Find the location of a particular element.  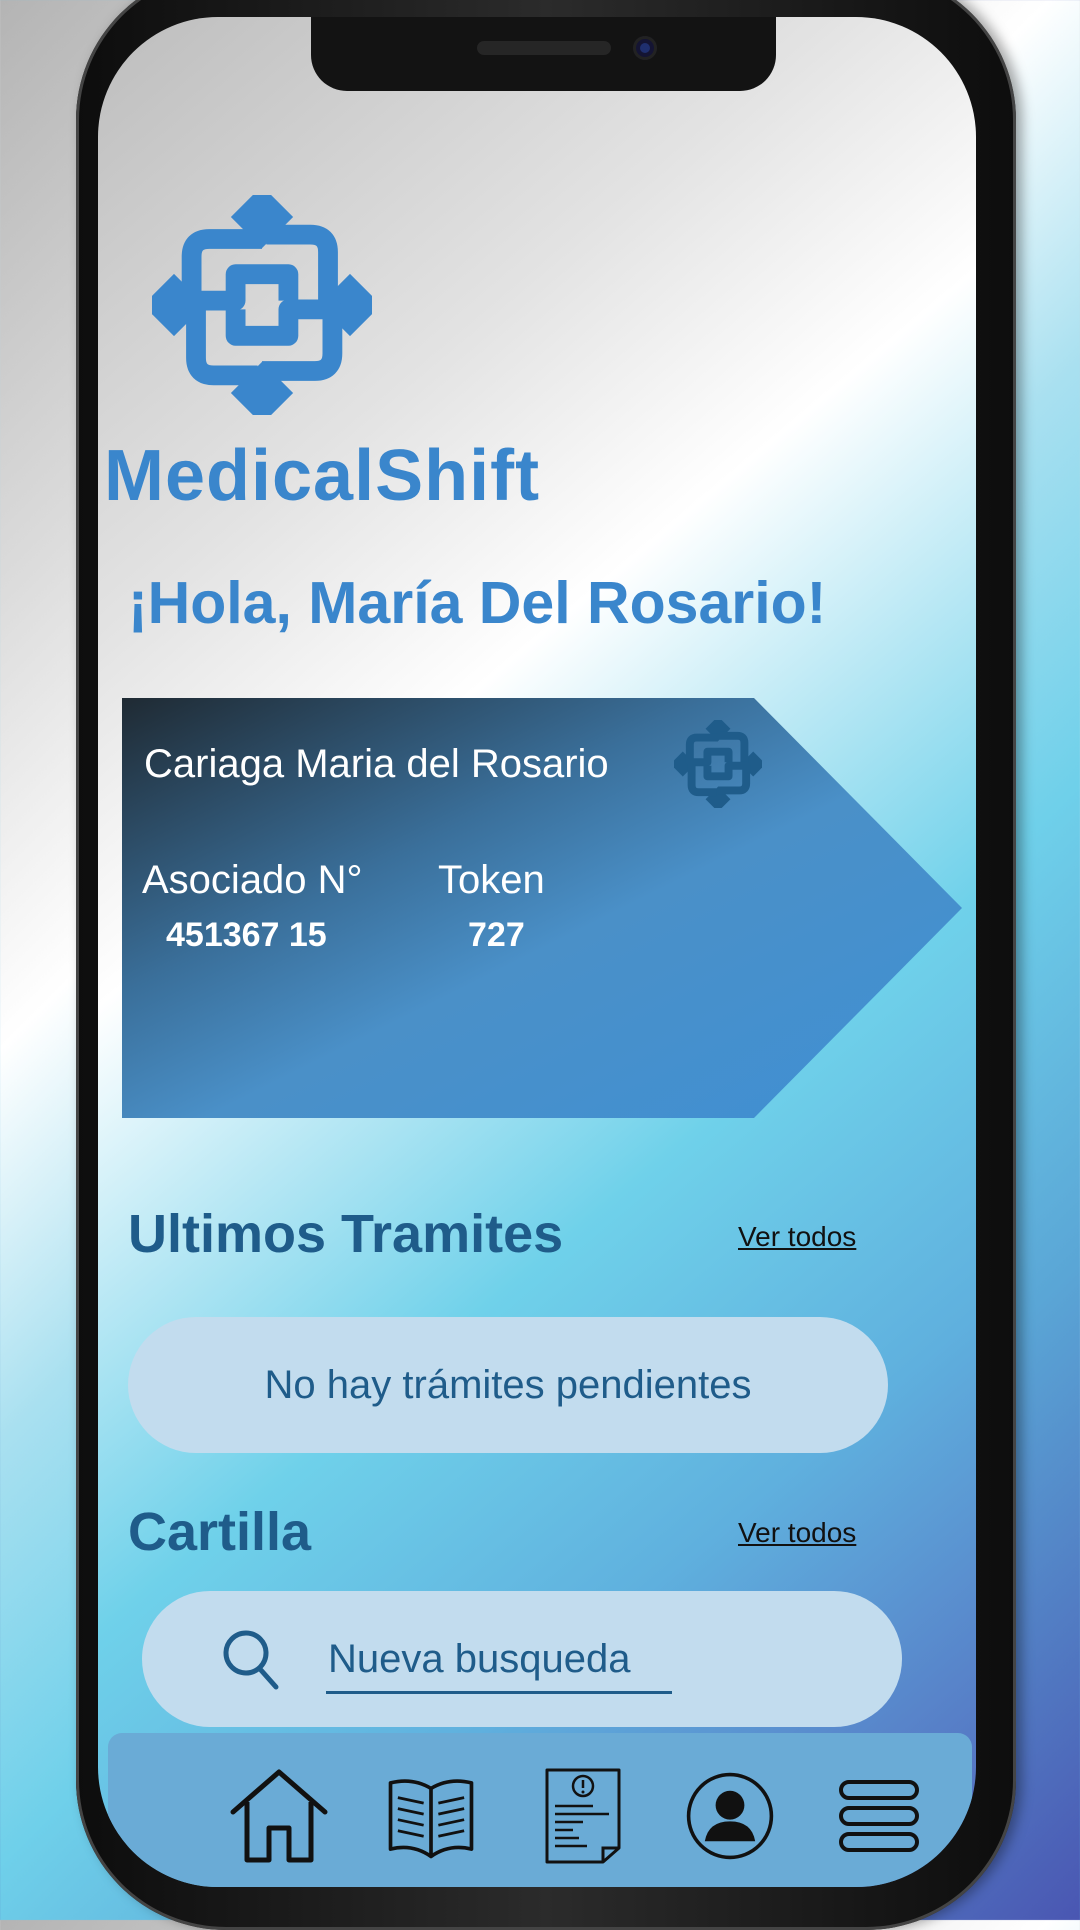

document-alert-icon is located at coordinates (583, 1816).